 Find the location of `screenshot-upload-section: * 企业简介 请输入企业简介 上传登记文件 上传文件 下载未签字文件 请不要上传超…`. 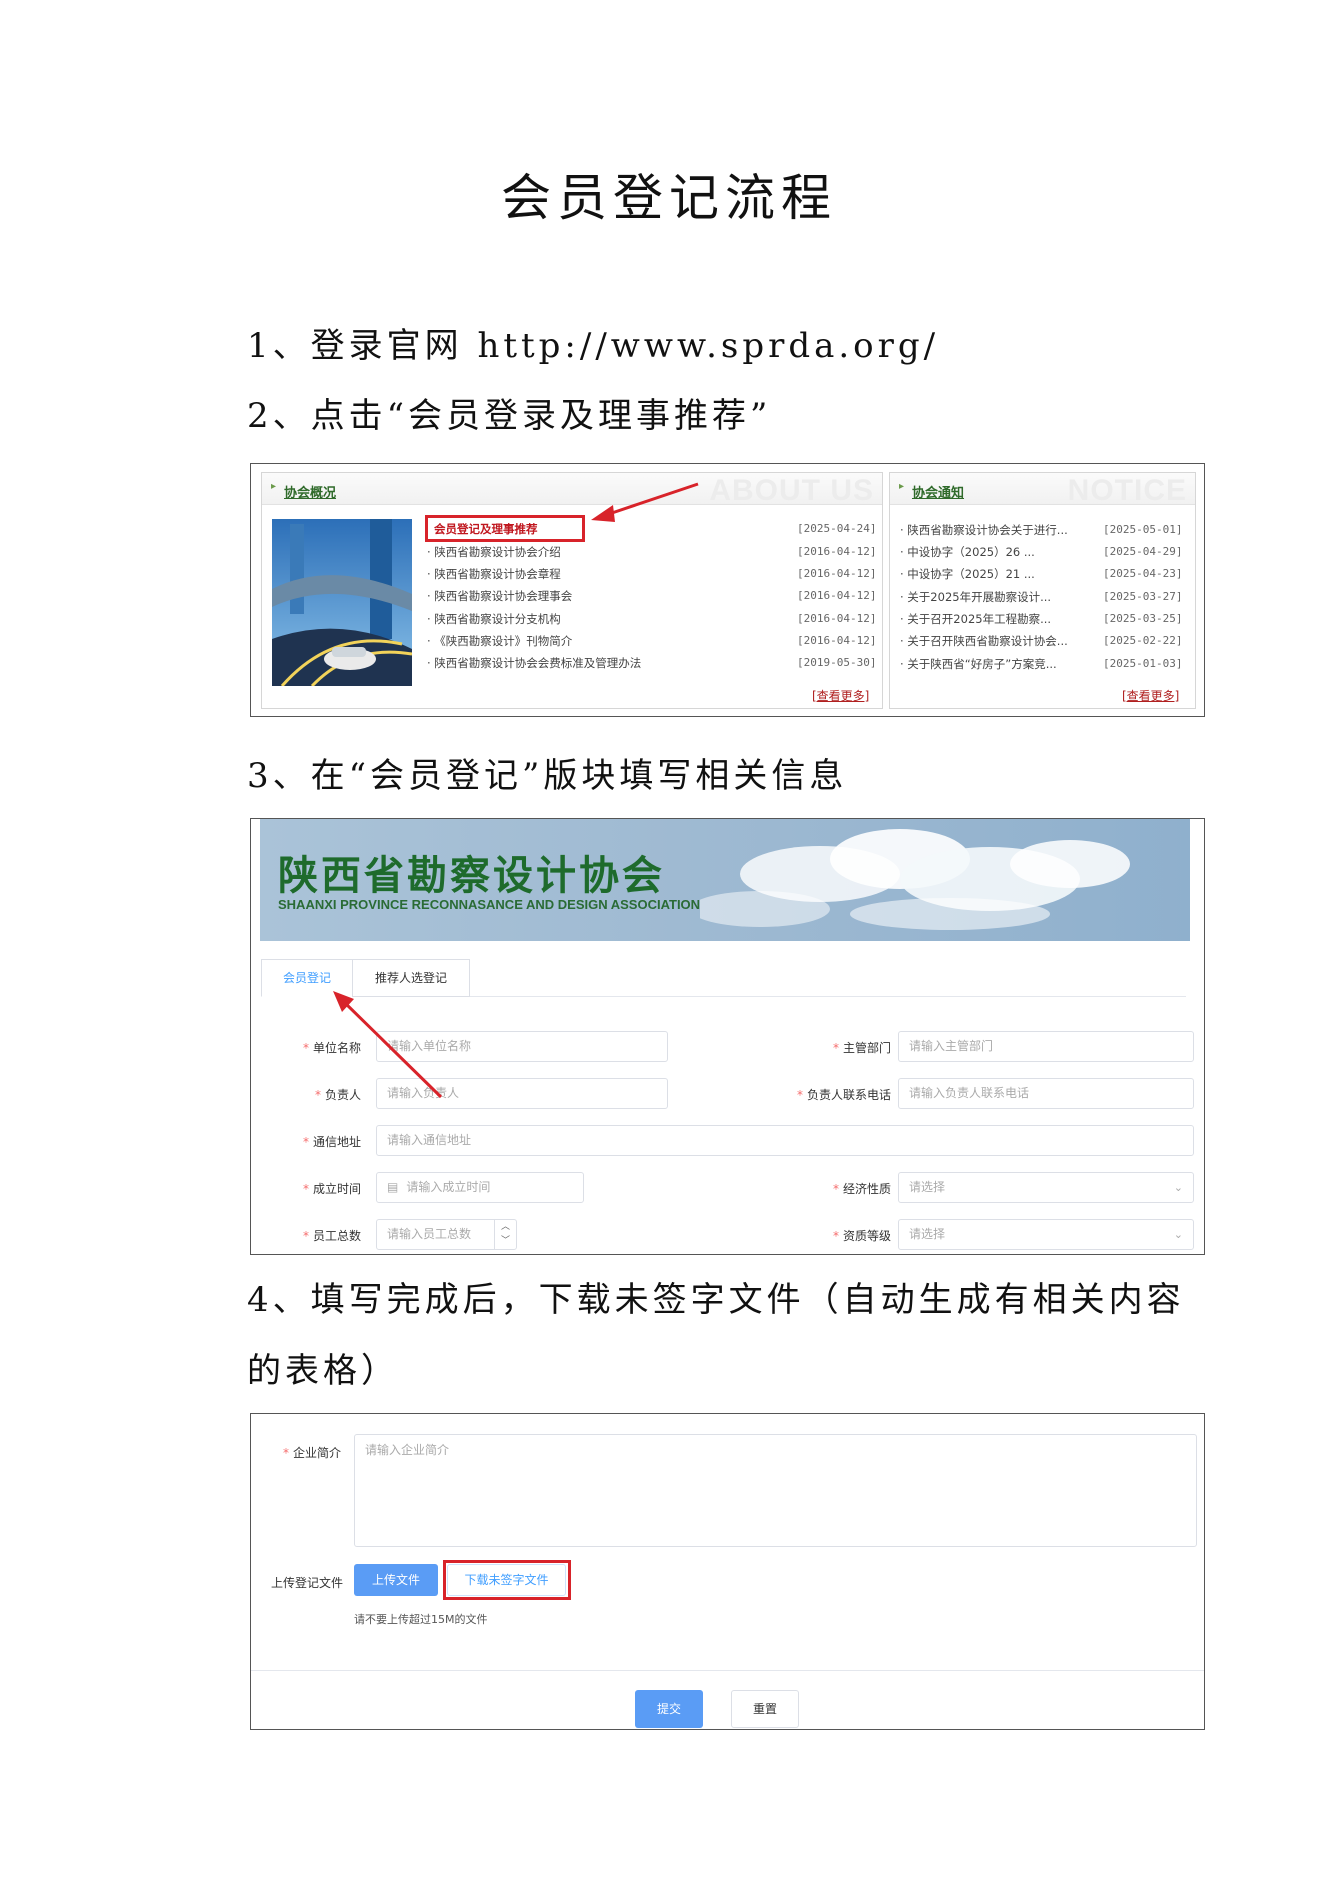

screenshot-upload-section: * 企业简介 请输入企业简介 上传登记文件 上传文件 下载未签字文件 请不要上传超… is located at coordinates (727, 1571).